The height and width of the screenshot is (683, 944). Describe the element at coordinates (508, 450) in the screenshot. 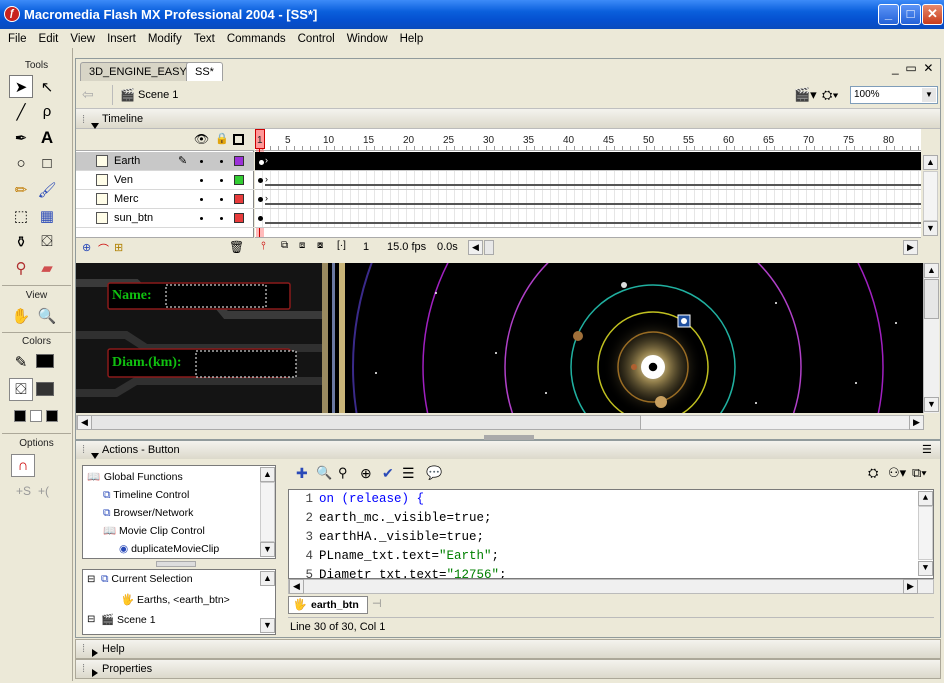

I see `actions-header: ⁞ Actions - Button ☰` at that location.